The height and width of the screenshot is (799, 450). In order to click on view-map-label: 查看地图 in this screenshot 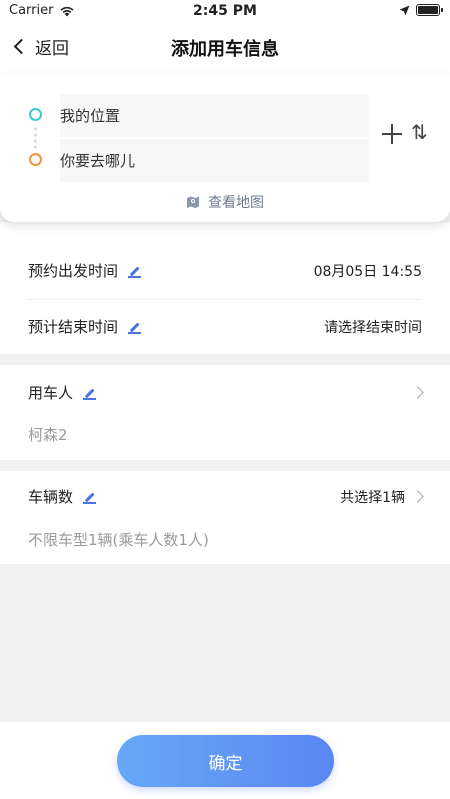, I will do `click(236, 203)`.